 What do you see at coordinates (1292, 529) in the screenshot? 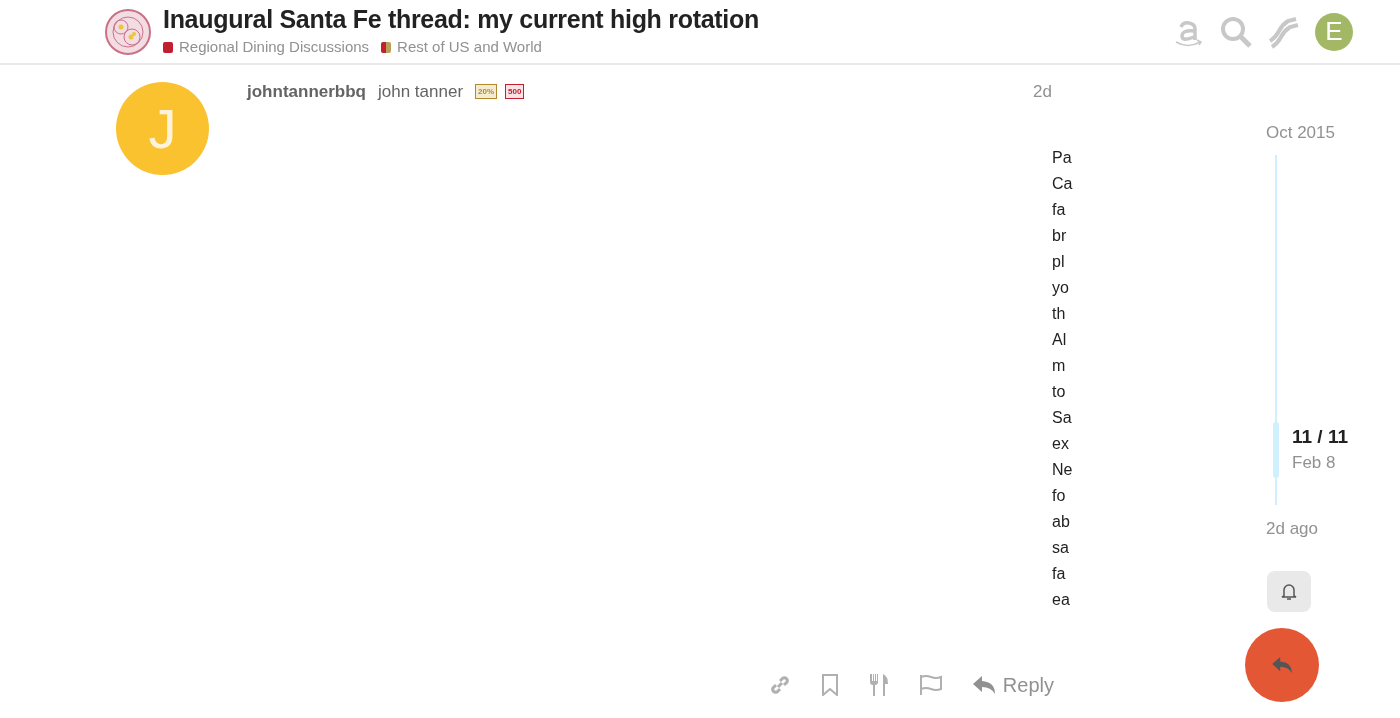
I see `timeline-end-date: 2d ago` at bounding box center [1292, 529].